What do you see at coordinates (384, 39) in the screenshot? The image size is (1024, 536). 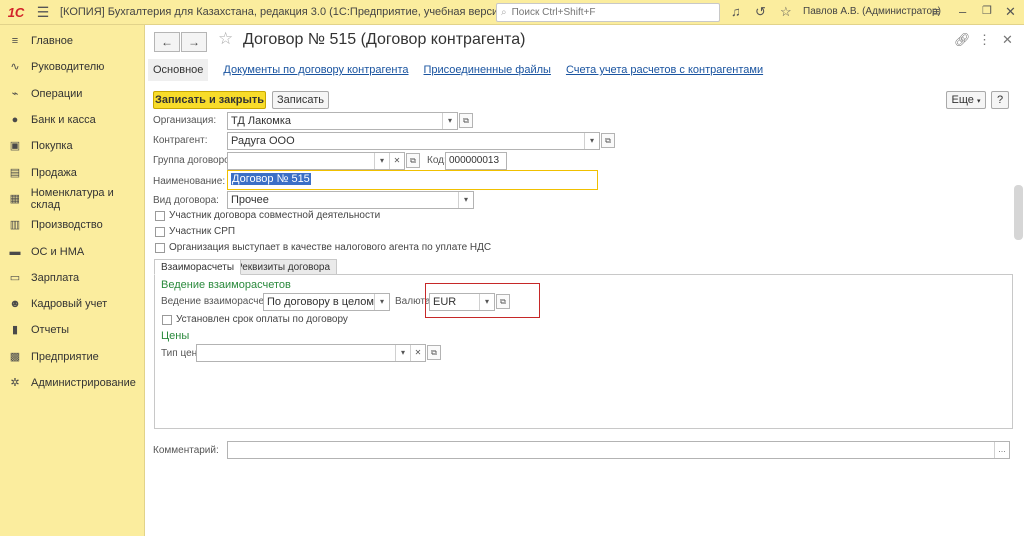 I see `page-title: Договор № 515 (Договор контрагента)` at bounding box center [384, 39].